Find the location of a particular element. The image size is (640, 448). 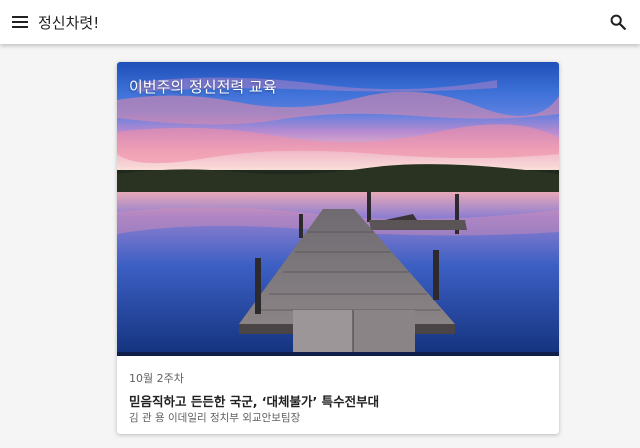

card-headline: 믿음직하고 든든한 국군, ‘대체불가’ 특수전부대 is located at coordinates (254, 400).